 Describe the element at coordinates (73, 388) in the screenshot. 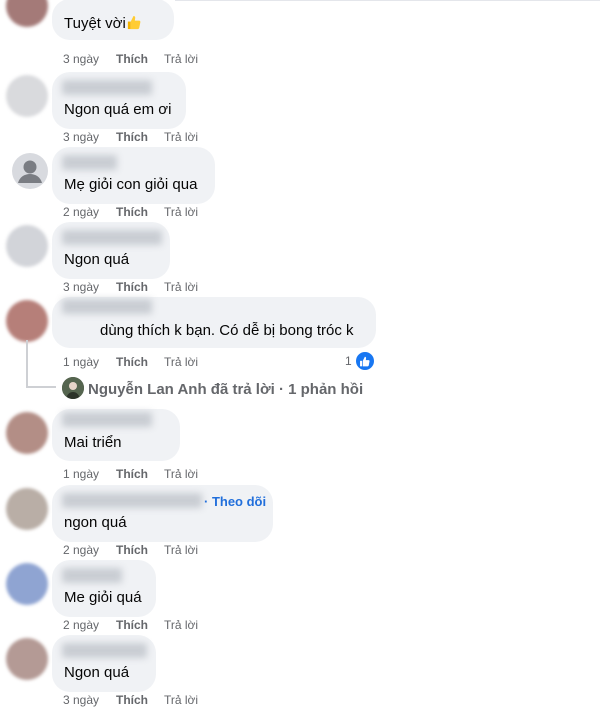

I see `replier-avatar` at that location.